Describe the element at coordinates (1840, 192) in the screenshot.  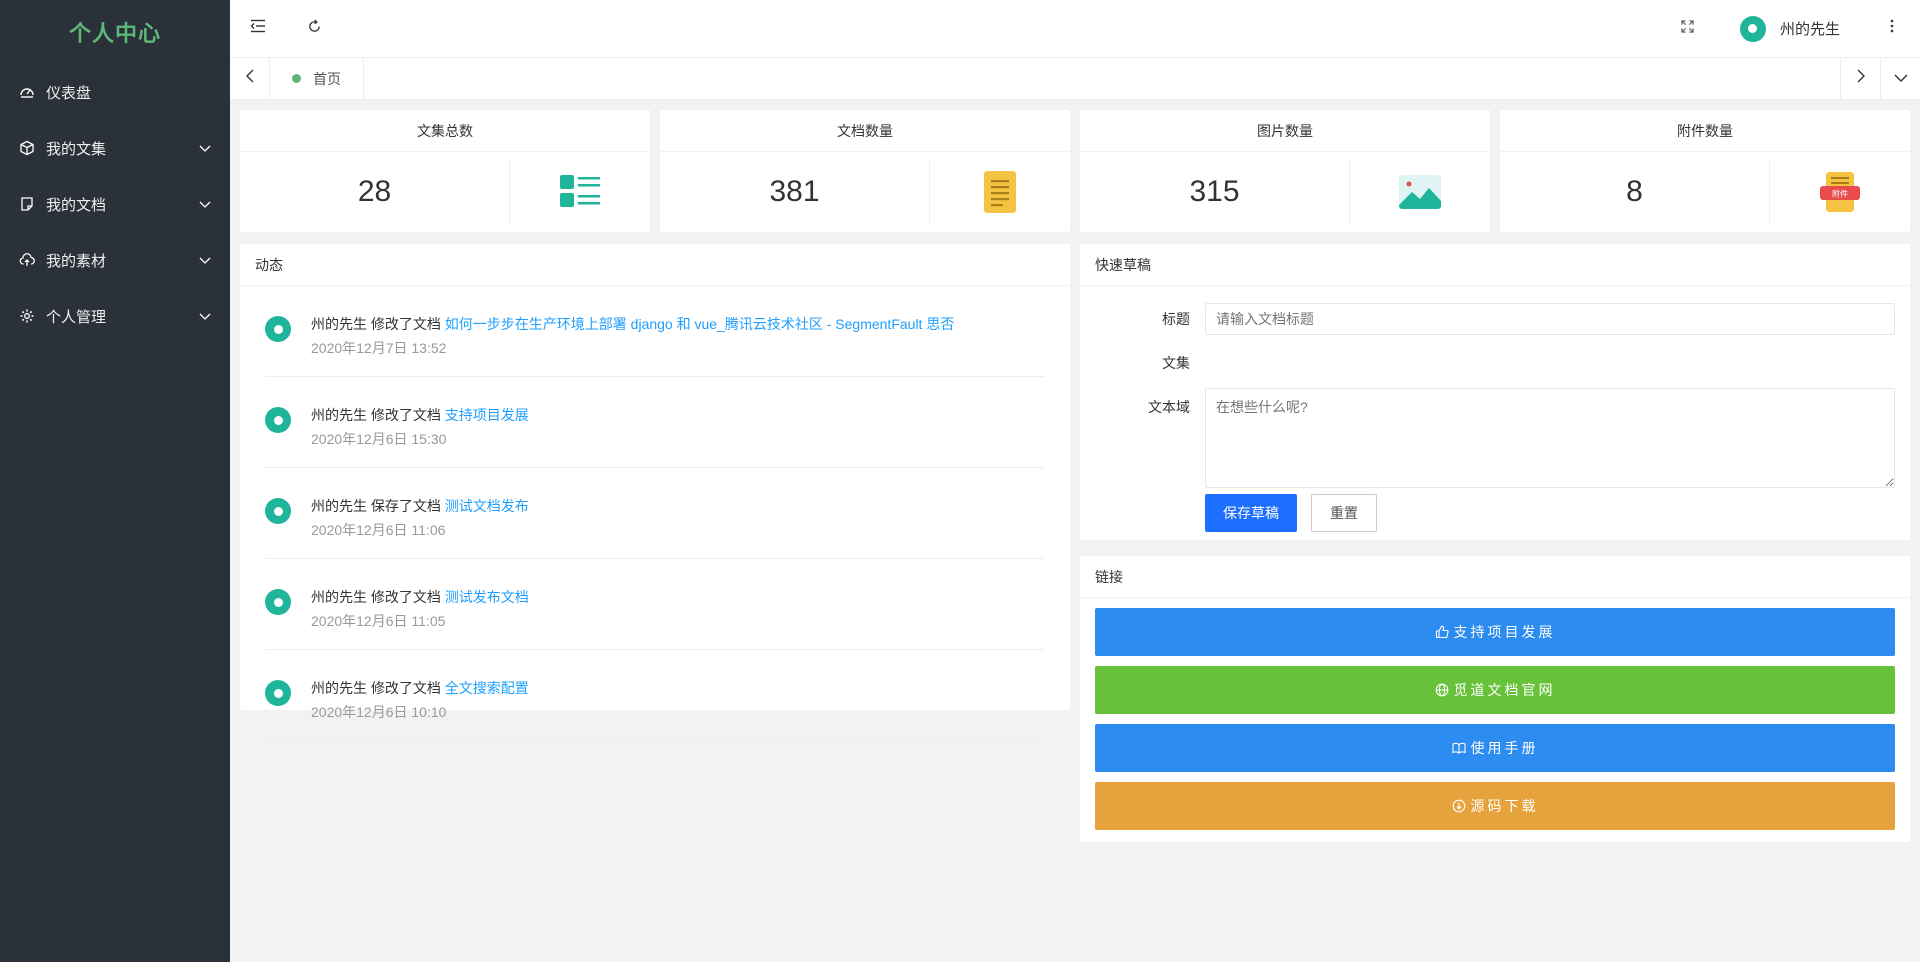
I see `attachment-icon: 附件` at that location.